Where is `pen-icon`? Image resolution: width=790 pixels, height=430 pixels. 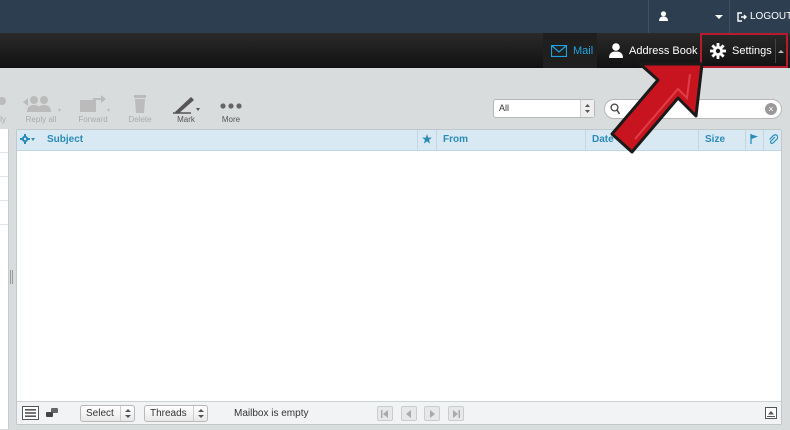 pen-icon is located at coordinates (186, 105).